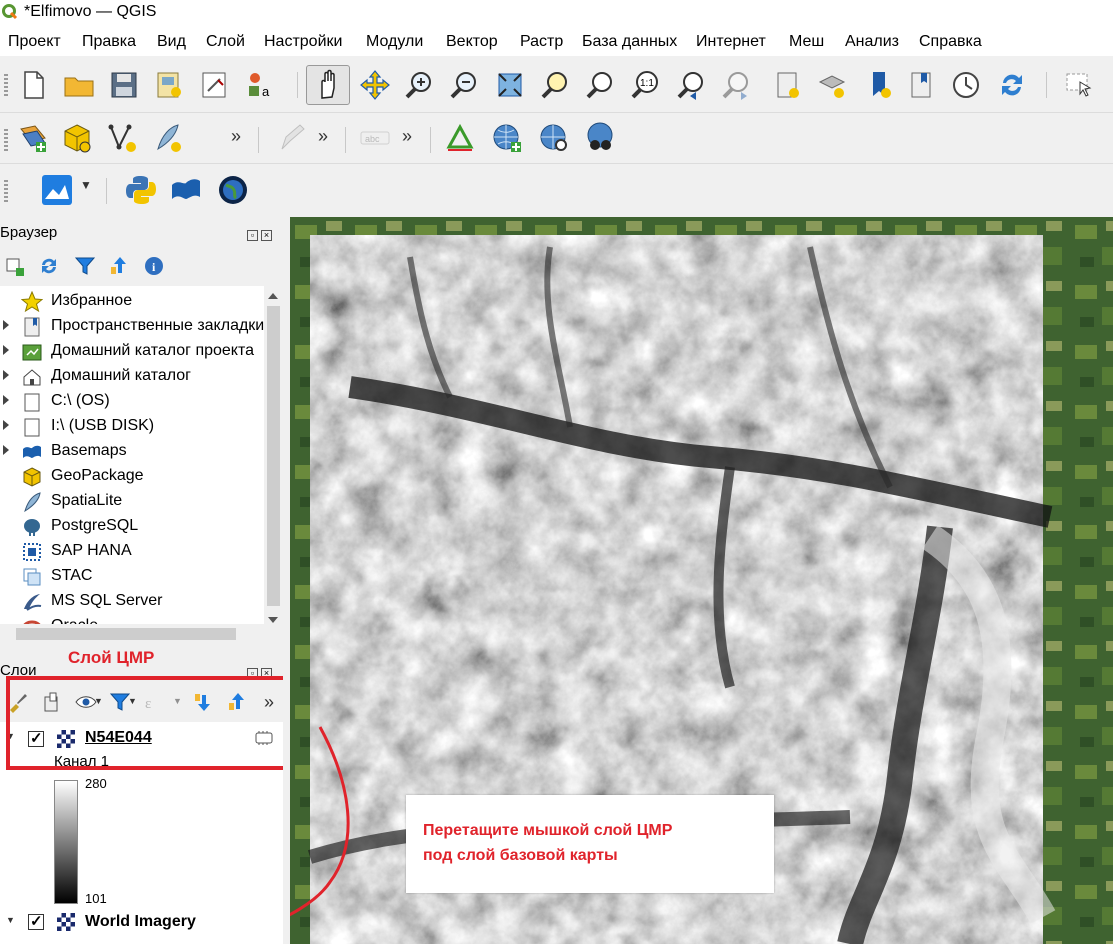 Image resolution: width=1113 pixels, height=944 pixels. Describe the element at coordinates (79, 85) in the screenshot. I see `open-project-icon` at that location.